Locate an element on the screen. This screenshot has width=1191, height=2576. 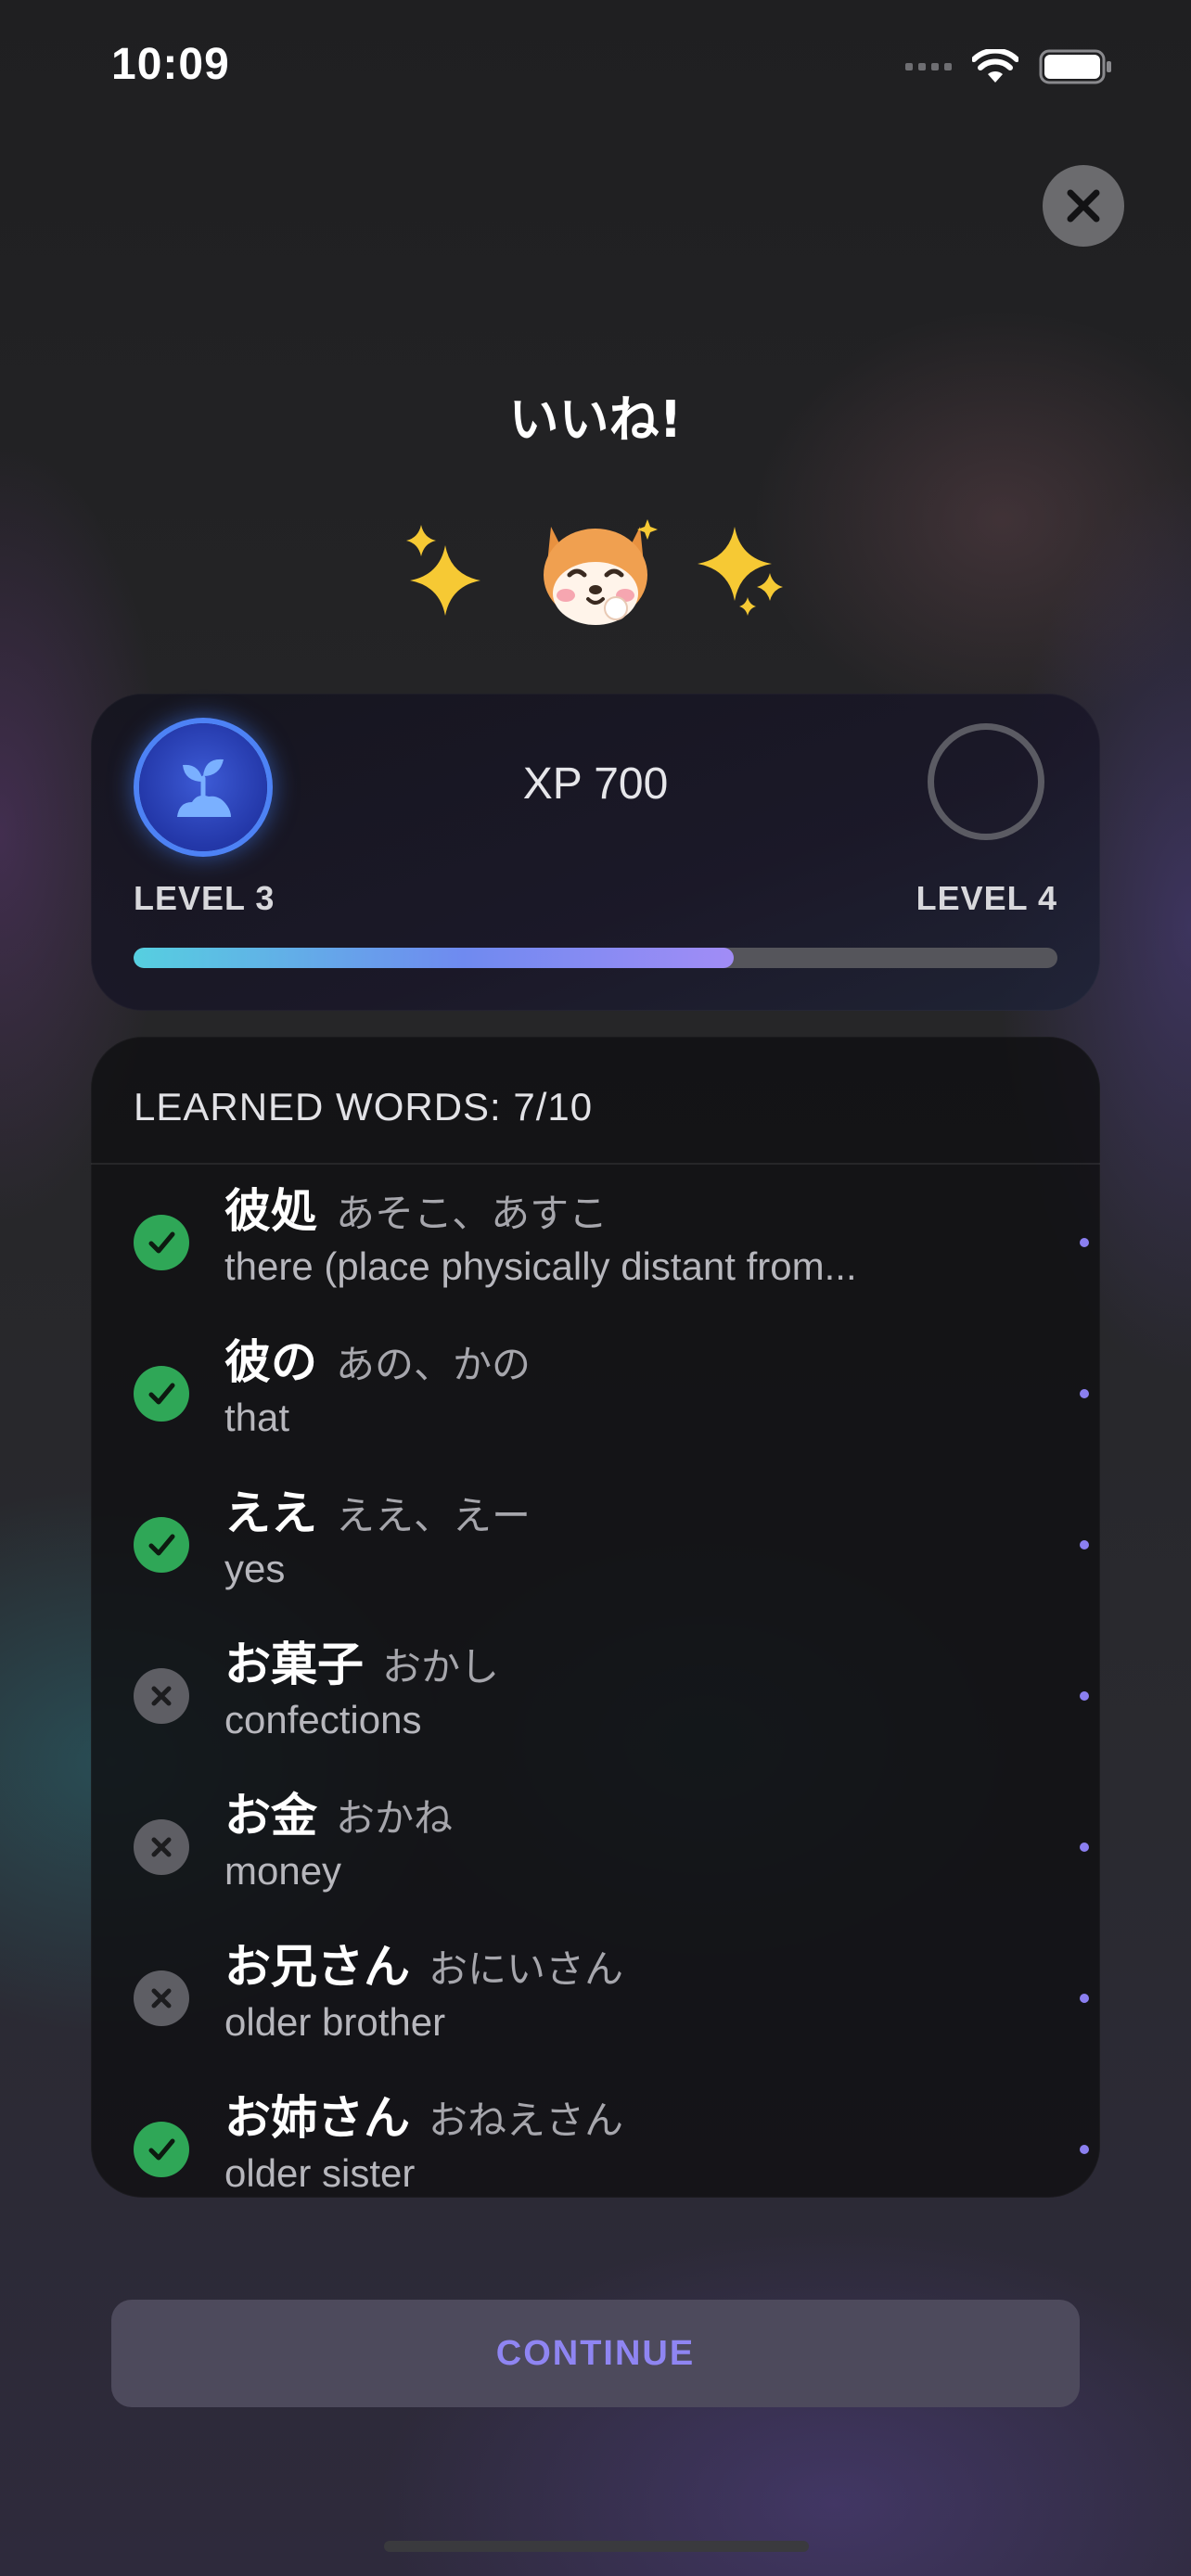
word-kanji: 彼処 is located at coordinates (270, 1211).